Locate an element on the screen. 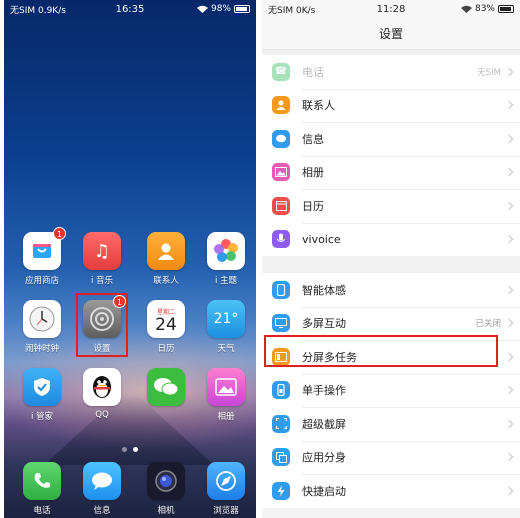  app-theme: i 主题 is located at coordinates (226, 259).